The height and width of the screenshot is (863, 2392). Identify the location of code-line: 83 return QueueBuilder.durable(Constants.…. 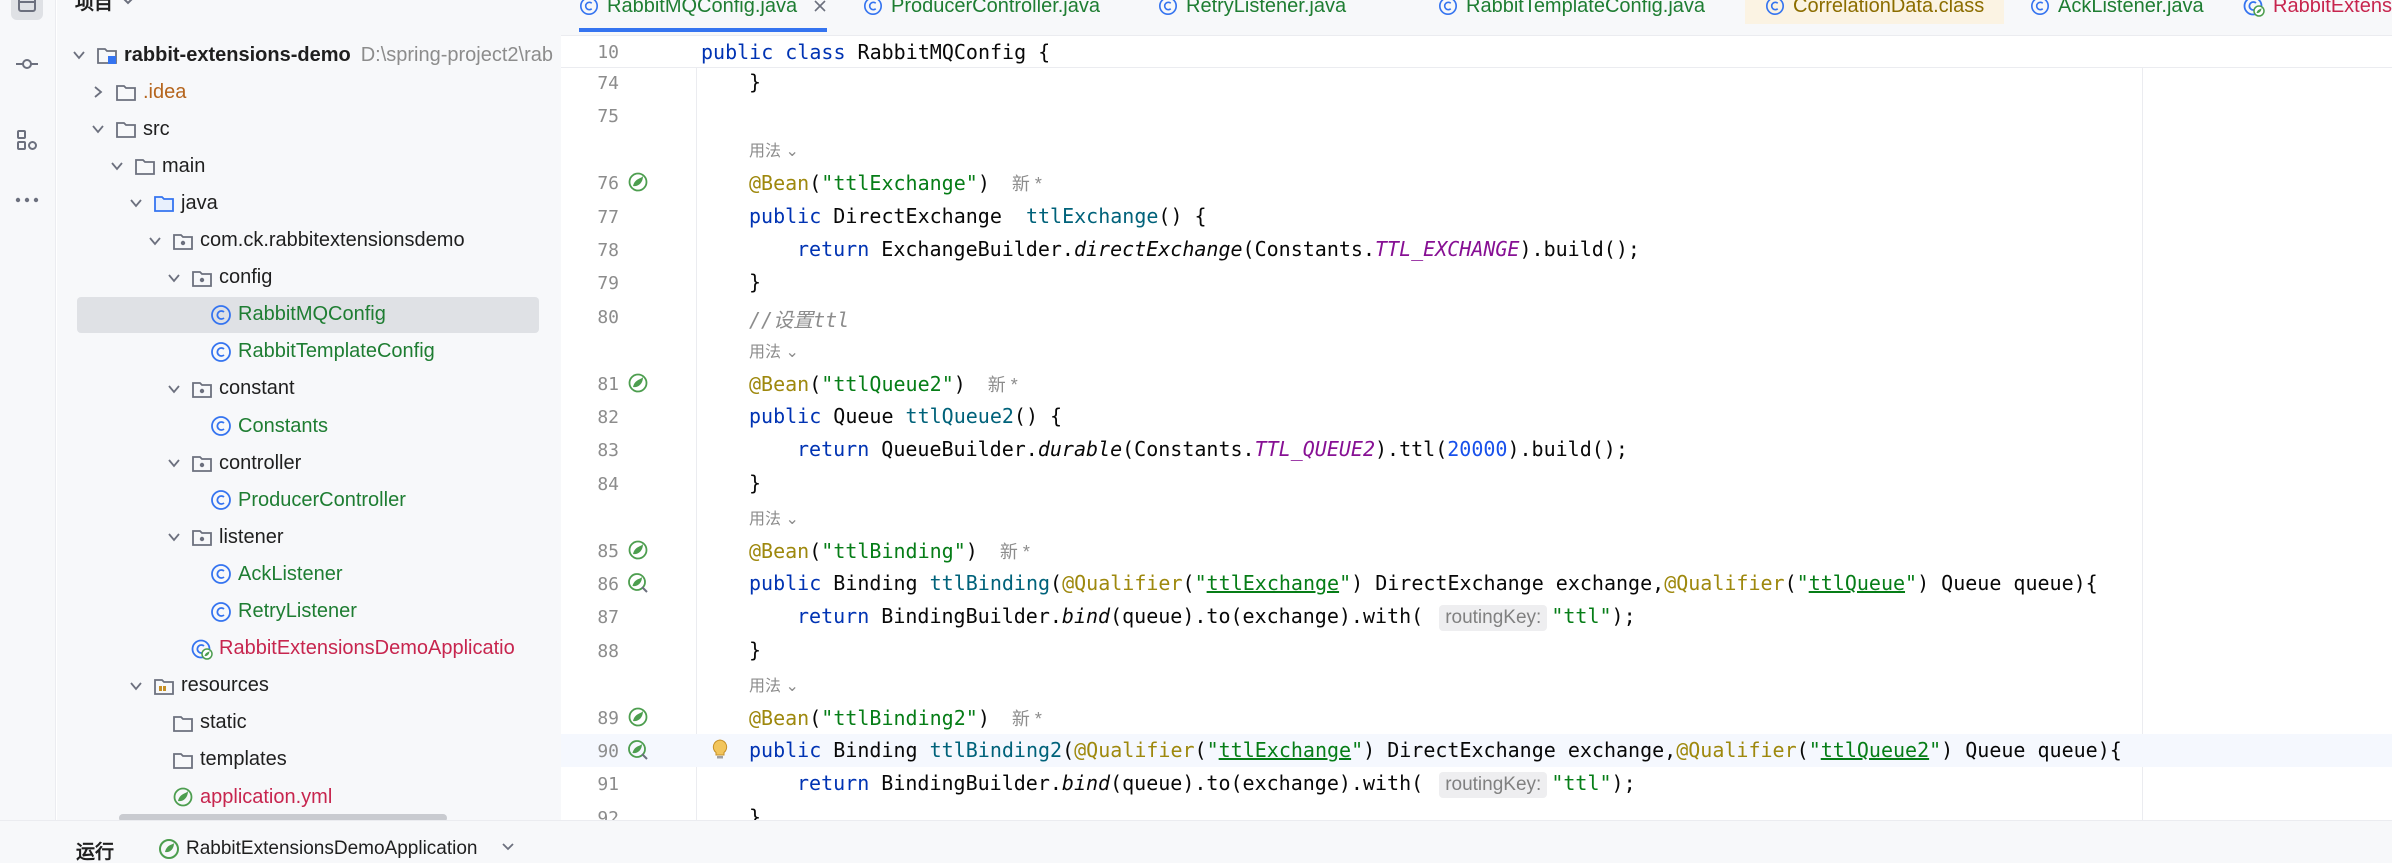
(1476, 449).